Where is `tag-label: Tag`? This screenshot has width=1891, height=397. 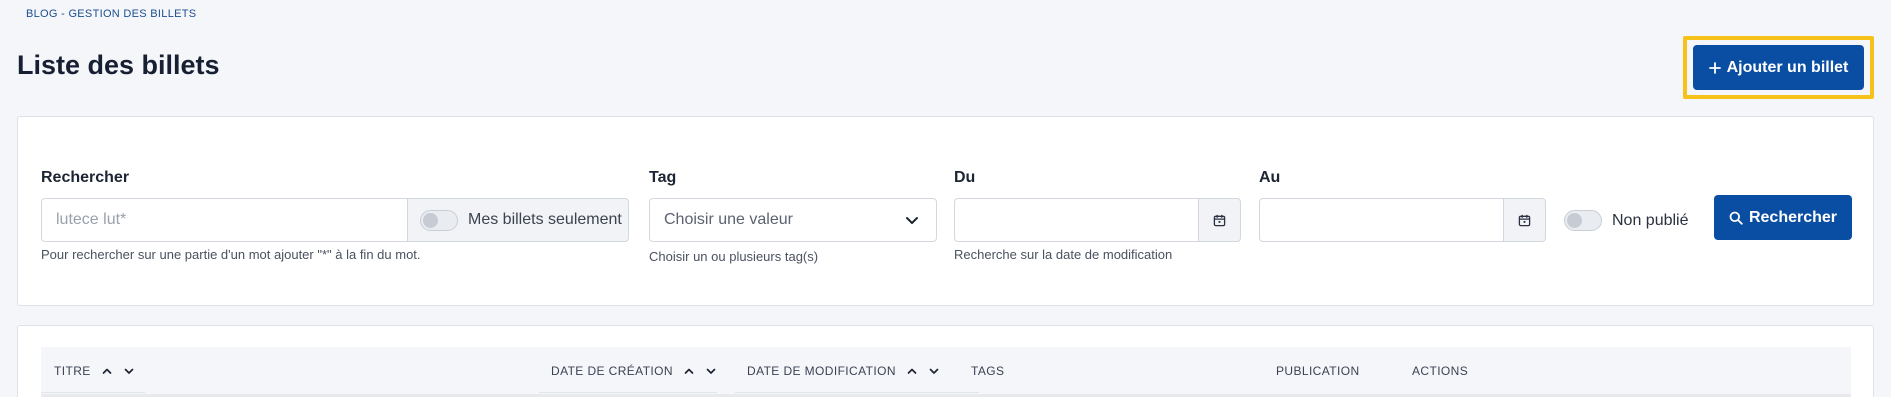
tag-label: Tag is located at coordinates (663, 177).